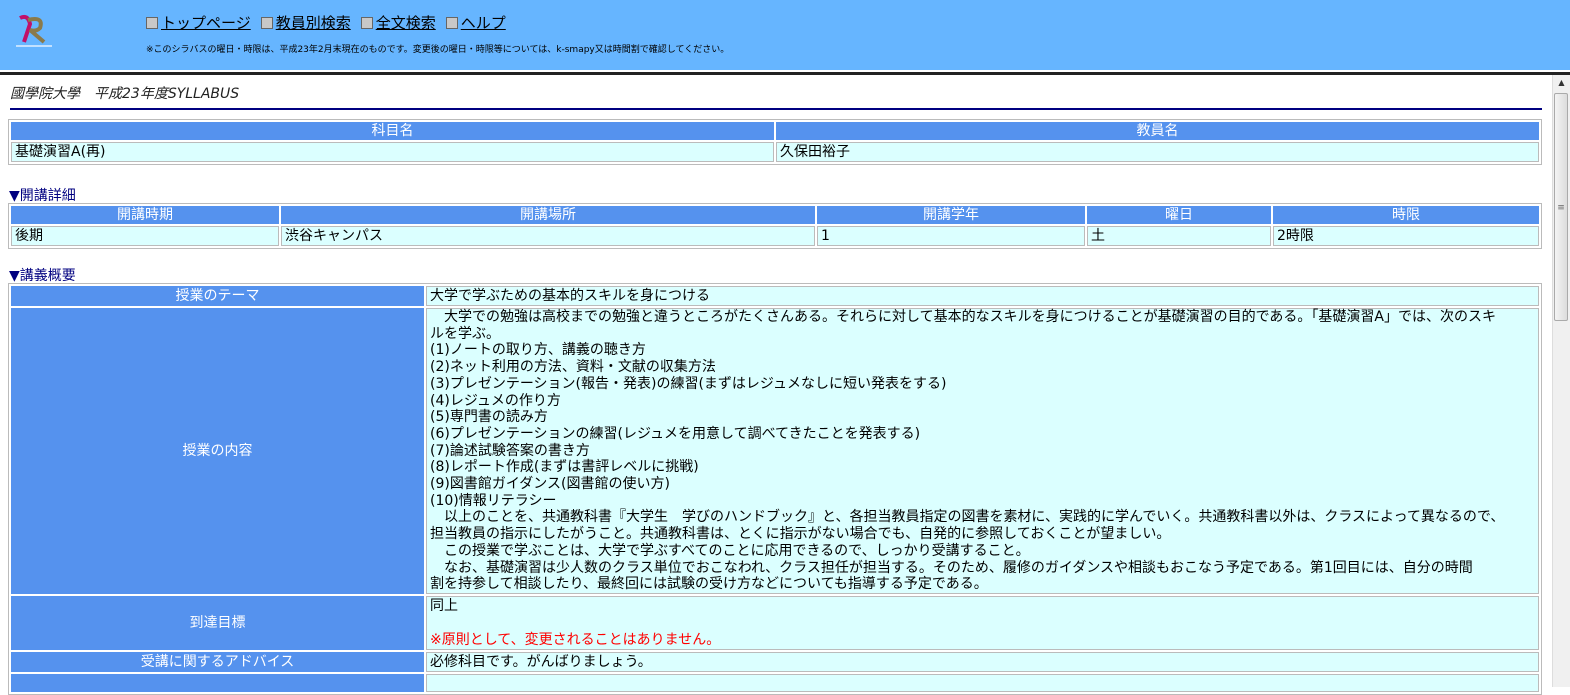  Describe the element at coordinates (510, 450) in the screenshot. I see `content-line: (7)論述試験答案の書き方` at that location.